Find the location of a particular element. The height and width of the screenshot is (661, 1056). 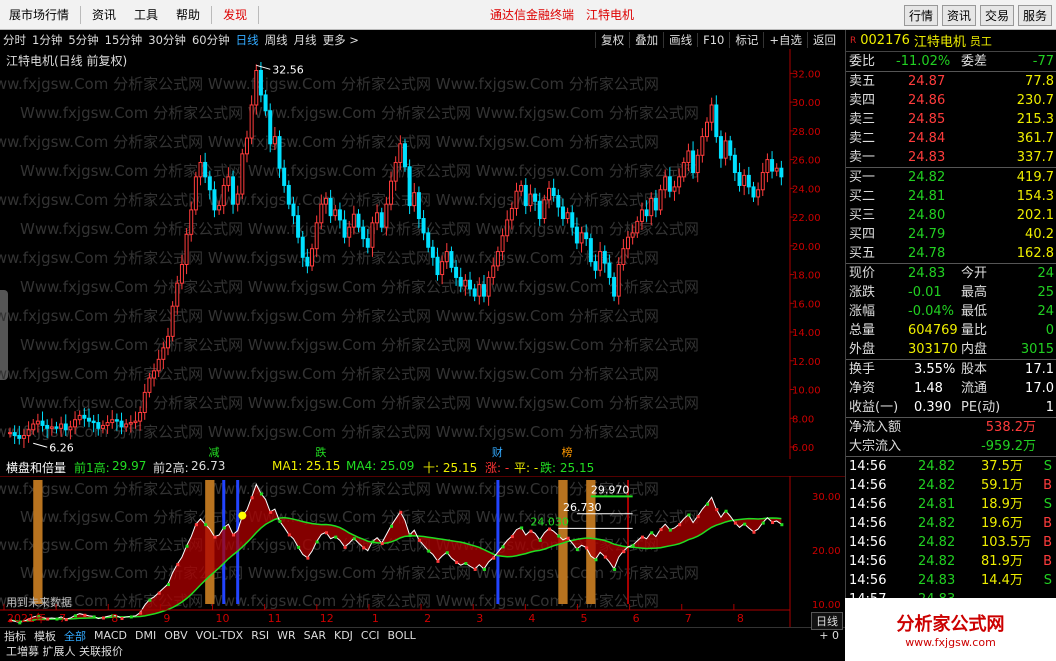

tick-time: 14:56 is located at coordinates (868, 523).